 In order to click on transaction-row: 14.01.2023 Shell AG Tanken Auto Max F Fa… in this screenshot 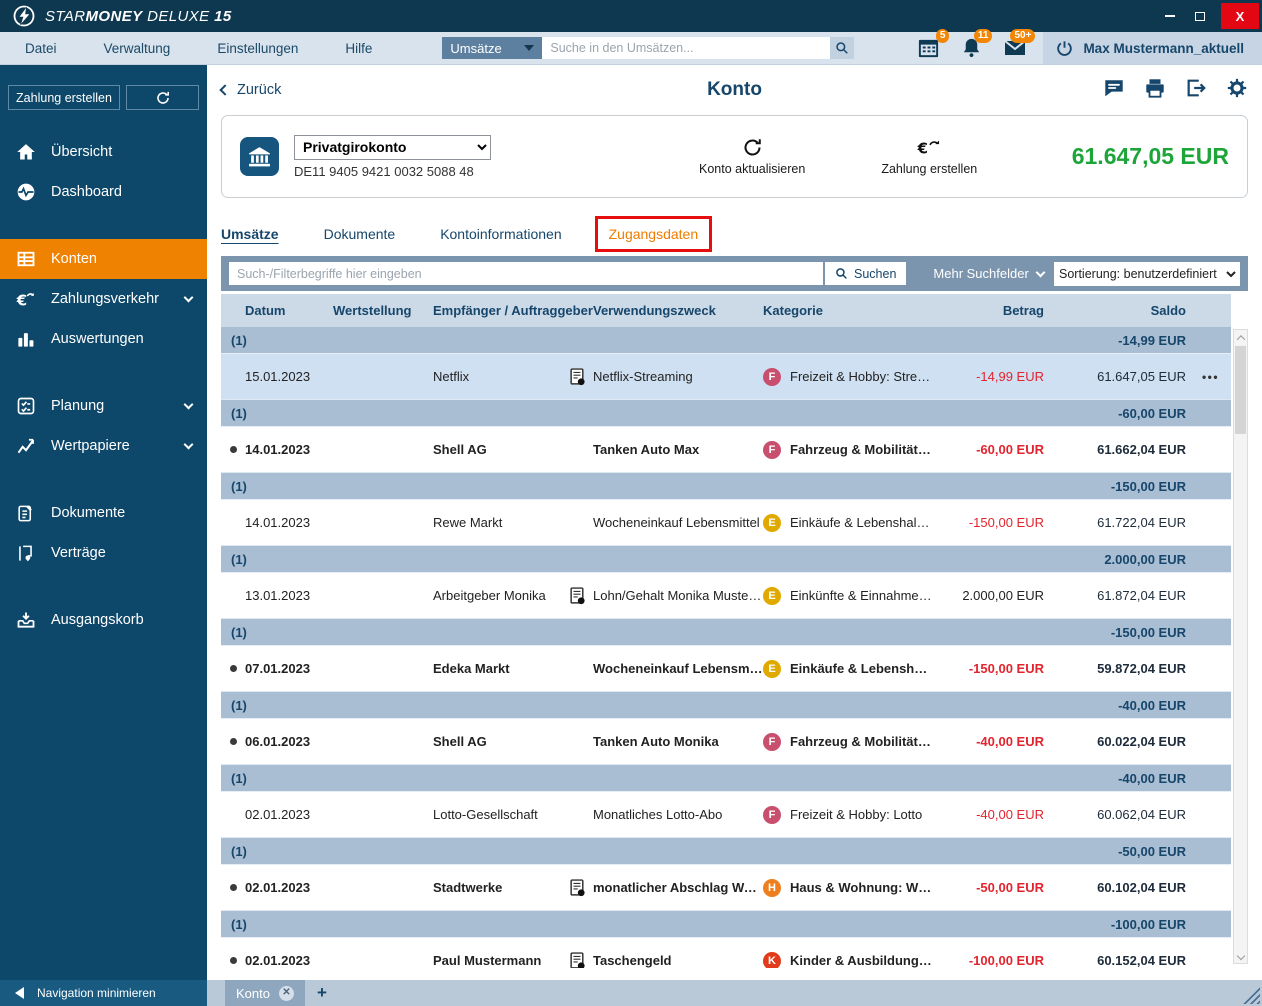, I will do `click(726, 450)`.